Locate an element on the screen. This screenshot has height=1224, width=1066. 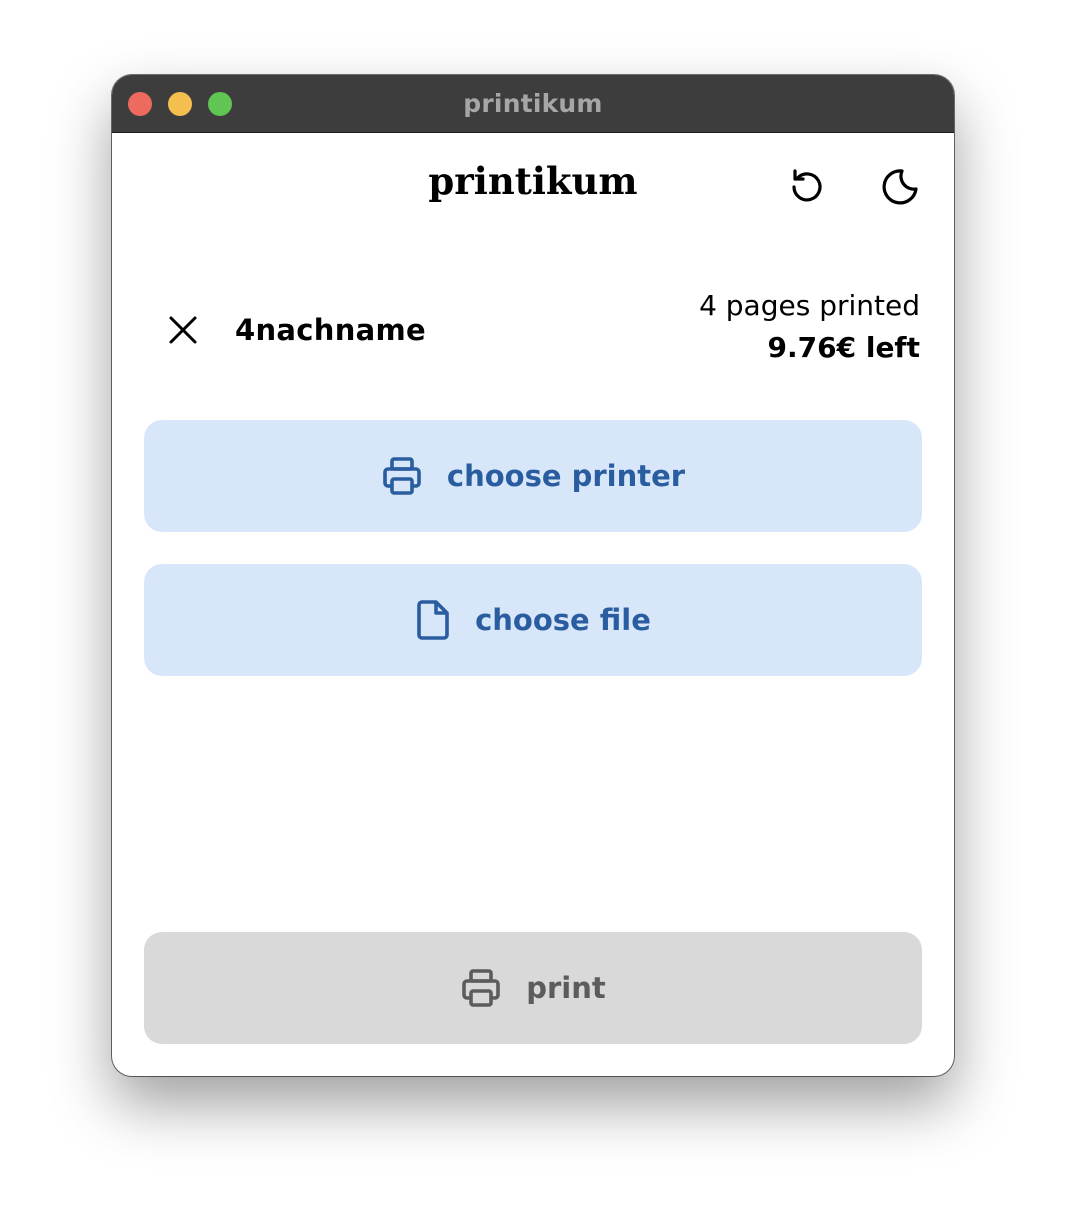
print-label: print is located at coordinates (566, 988).